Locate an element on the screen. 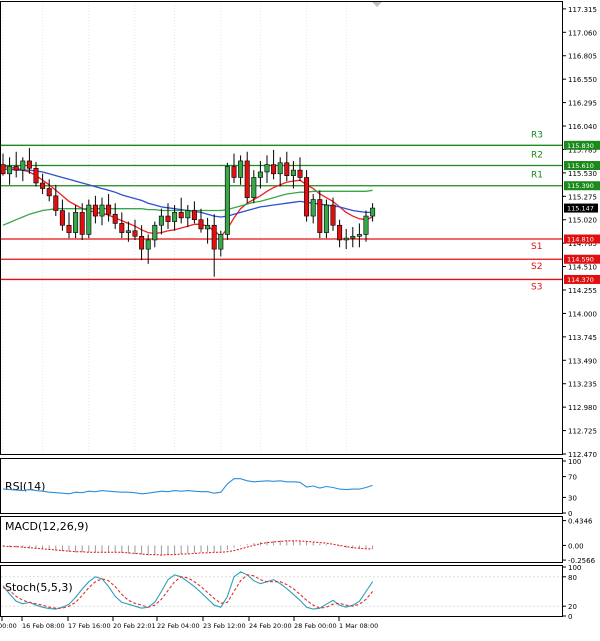 Image resolution: width=600 pixels, height=641 pixels. time-tick-label: 23 Feb 12:00 is located at coordinates (224, 626).